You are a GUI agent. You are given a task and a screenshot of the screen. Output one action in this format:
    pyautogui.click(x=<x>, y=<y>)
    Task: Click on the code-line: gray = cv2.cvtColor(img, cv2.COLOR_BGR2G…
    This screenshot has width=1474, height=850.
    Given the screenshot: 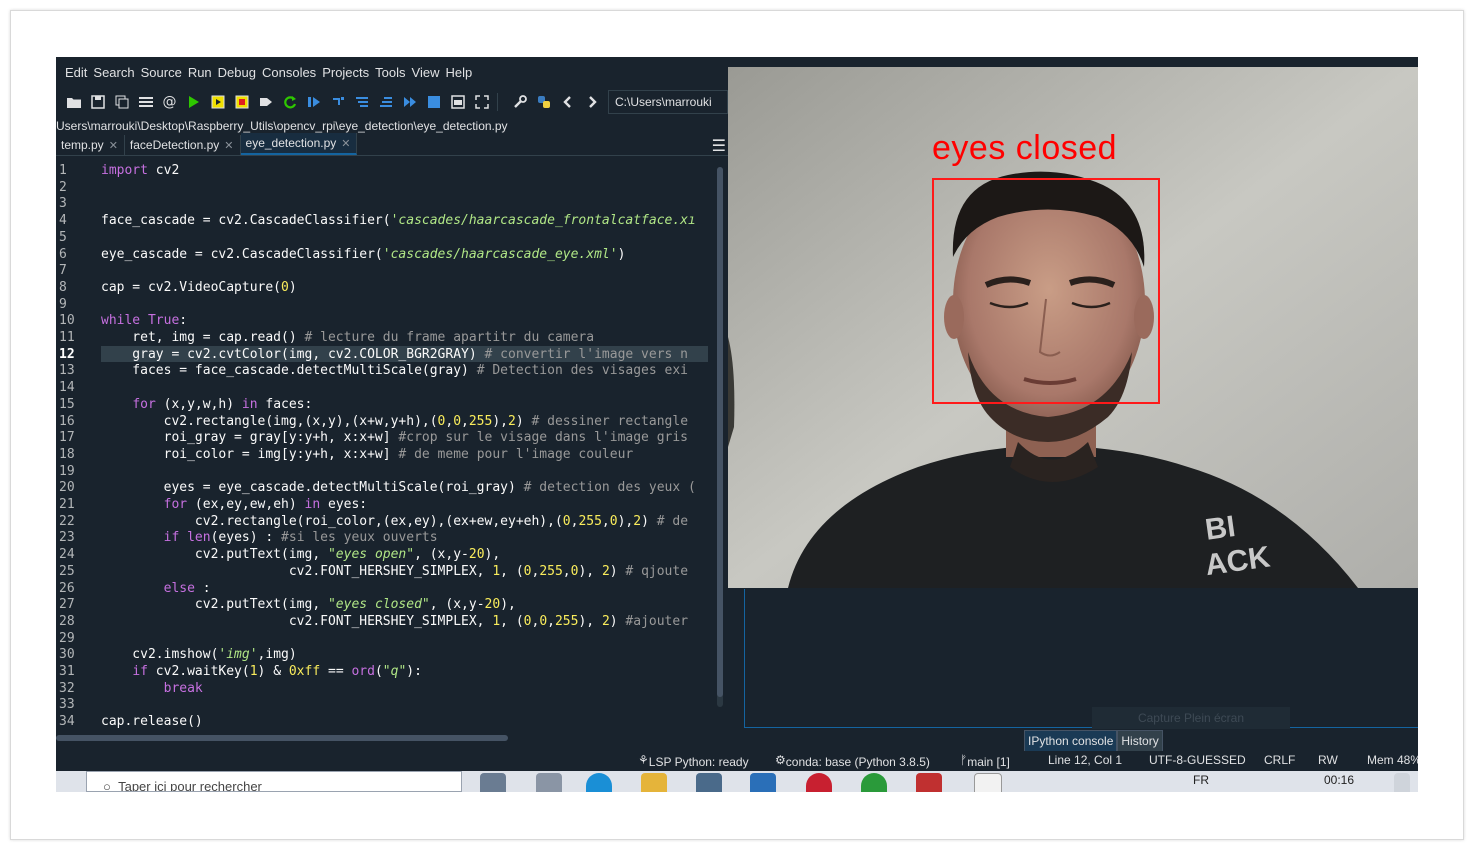 What is the action you would take?
    pyautogui.click(x=395, y=354)
    